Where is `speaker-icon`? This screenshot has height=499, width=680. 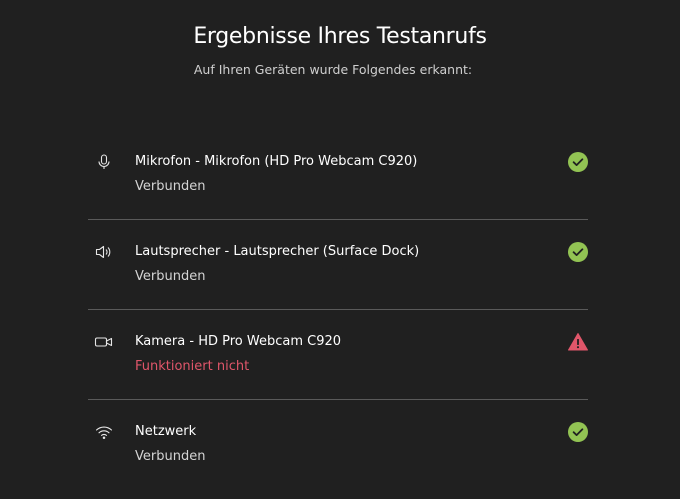
speaker-icon is located at coordinates (104, 252).